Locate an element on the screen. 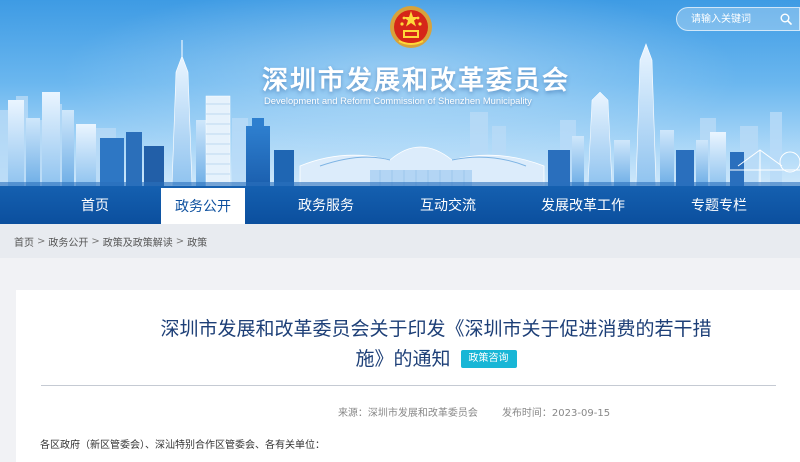 The width and height of the screenshot is (800, 462). breadcrumb-government-affairs: 政务公开 is located at coordinates (68, 241).